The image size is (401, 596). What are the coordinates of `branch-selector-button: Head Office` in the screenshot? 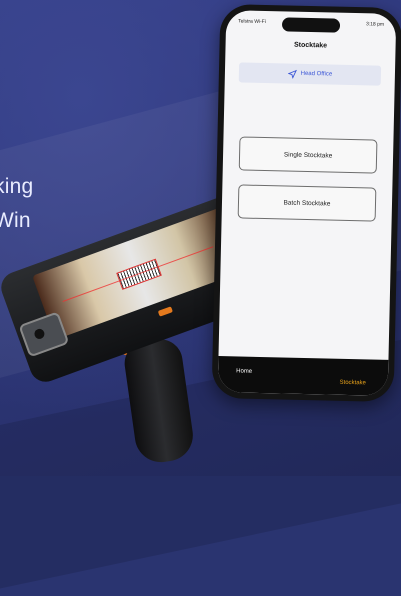 It's located at (310, 74).